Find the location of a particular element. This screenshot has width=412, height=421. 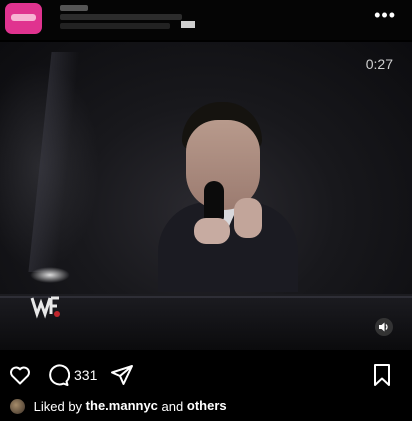

liked-by-and: and is located at coordinates (172, 407).